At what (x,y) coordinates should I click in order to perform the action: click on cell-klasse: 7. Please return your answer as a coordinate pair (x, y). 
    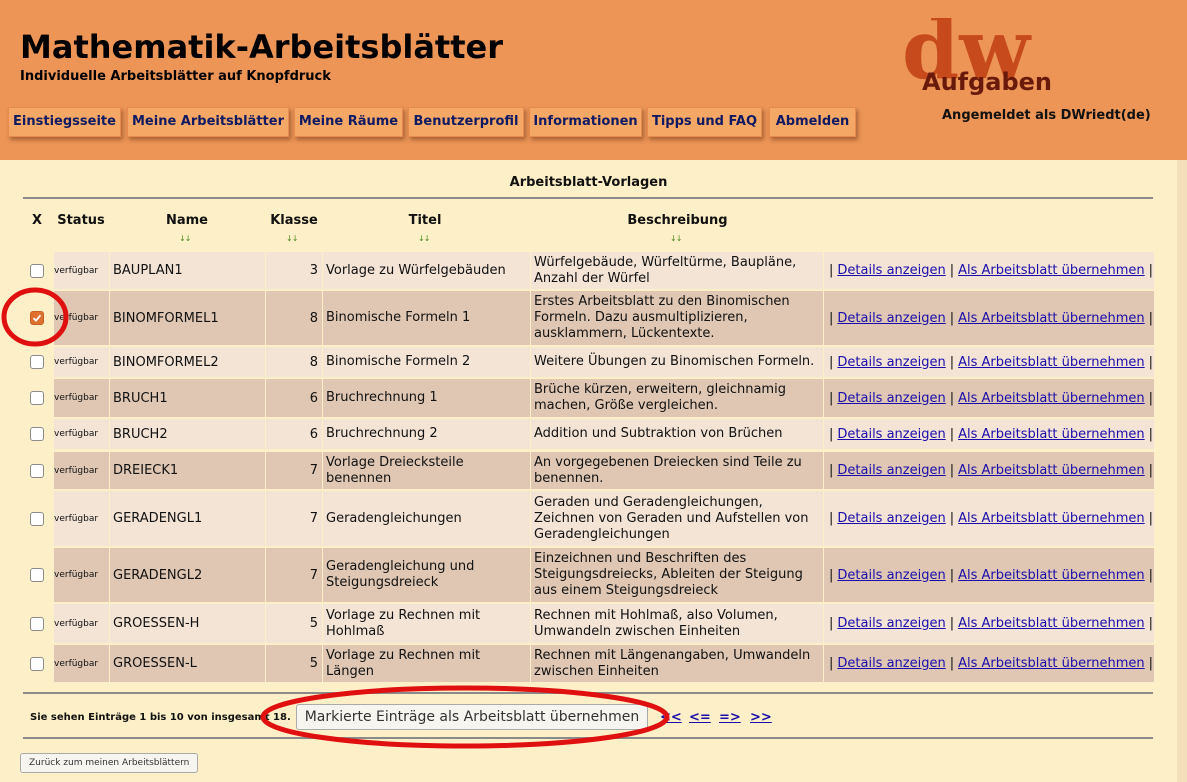
    Looking at the image, I should click on (294, 518).